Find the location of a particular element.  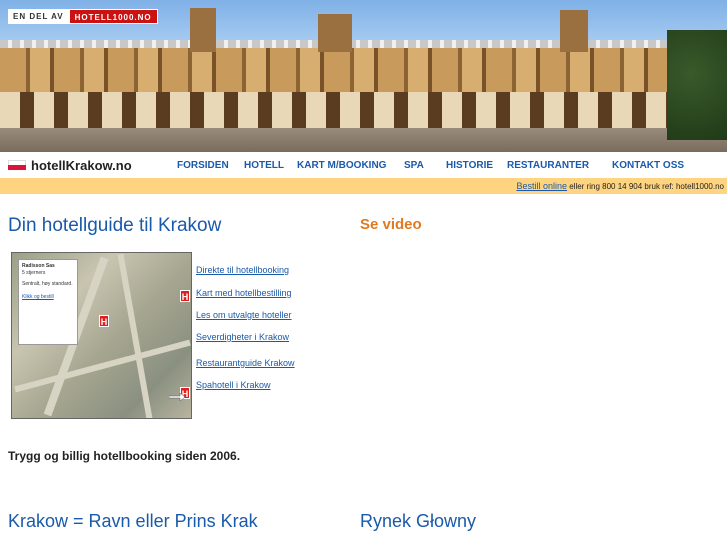

poland-flag-icon is located at coordinates (17, 165).